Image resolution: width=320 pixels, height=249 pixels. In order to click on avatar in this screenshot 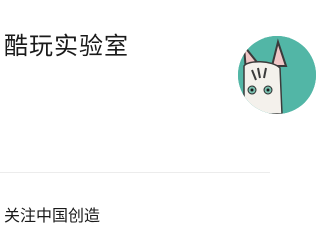, I will do `click(277, 75)`.